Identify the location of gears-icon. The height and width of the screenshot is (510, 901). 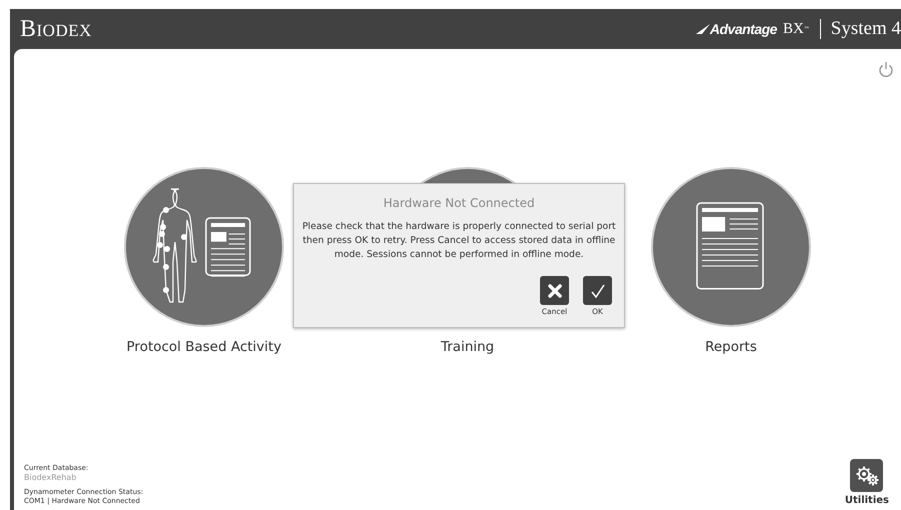
(866, 476).